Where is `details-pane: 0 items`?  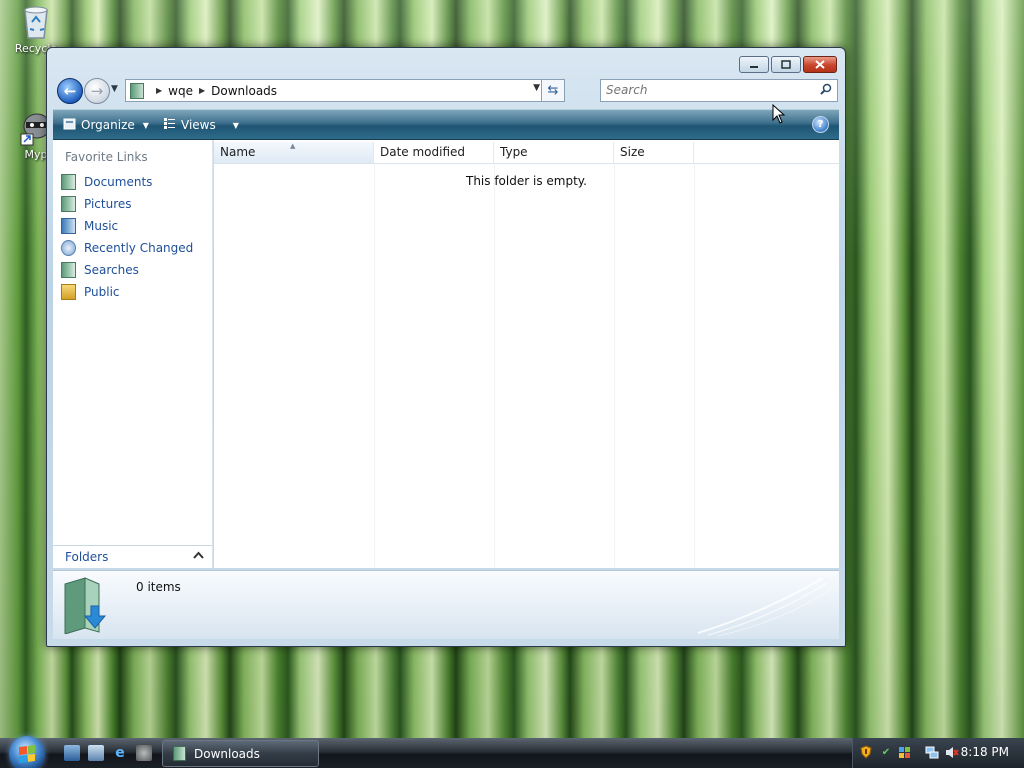
details-pane: 0 items is located at coordinates (446, 604).